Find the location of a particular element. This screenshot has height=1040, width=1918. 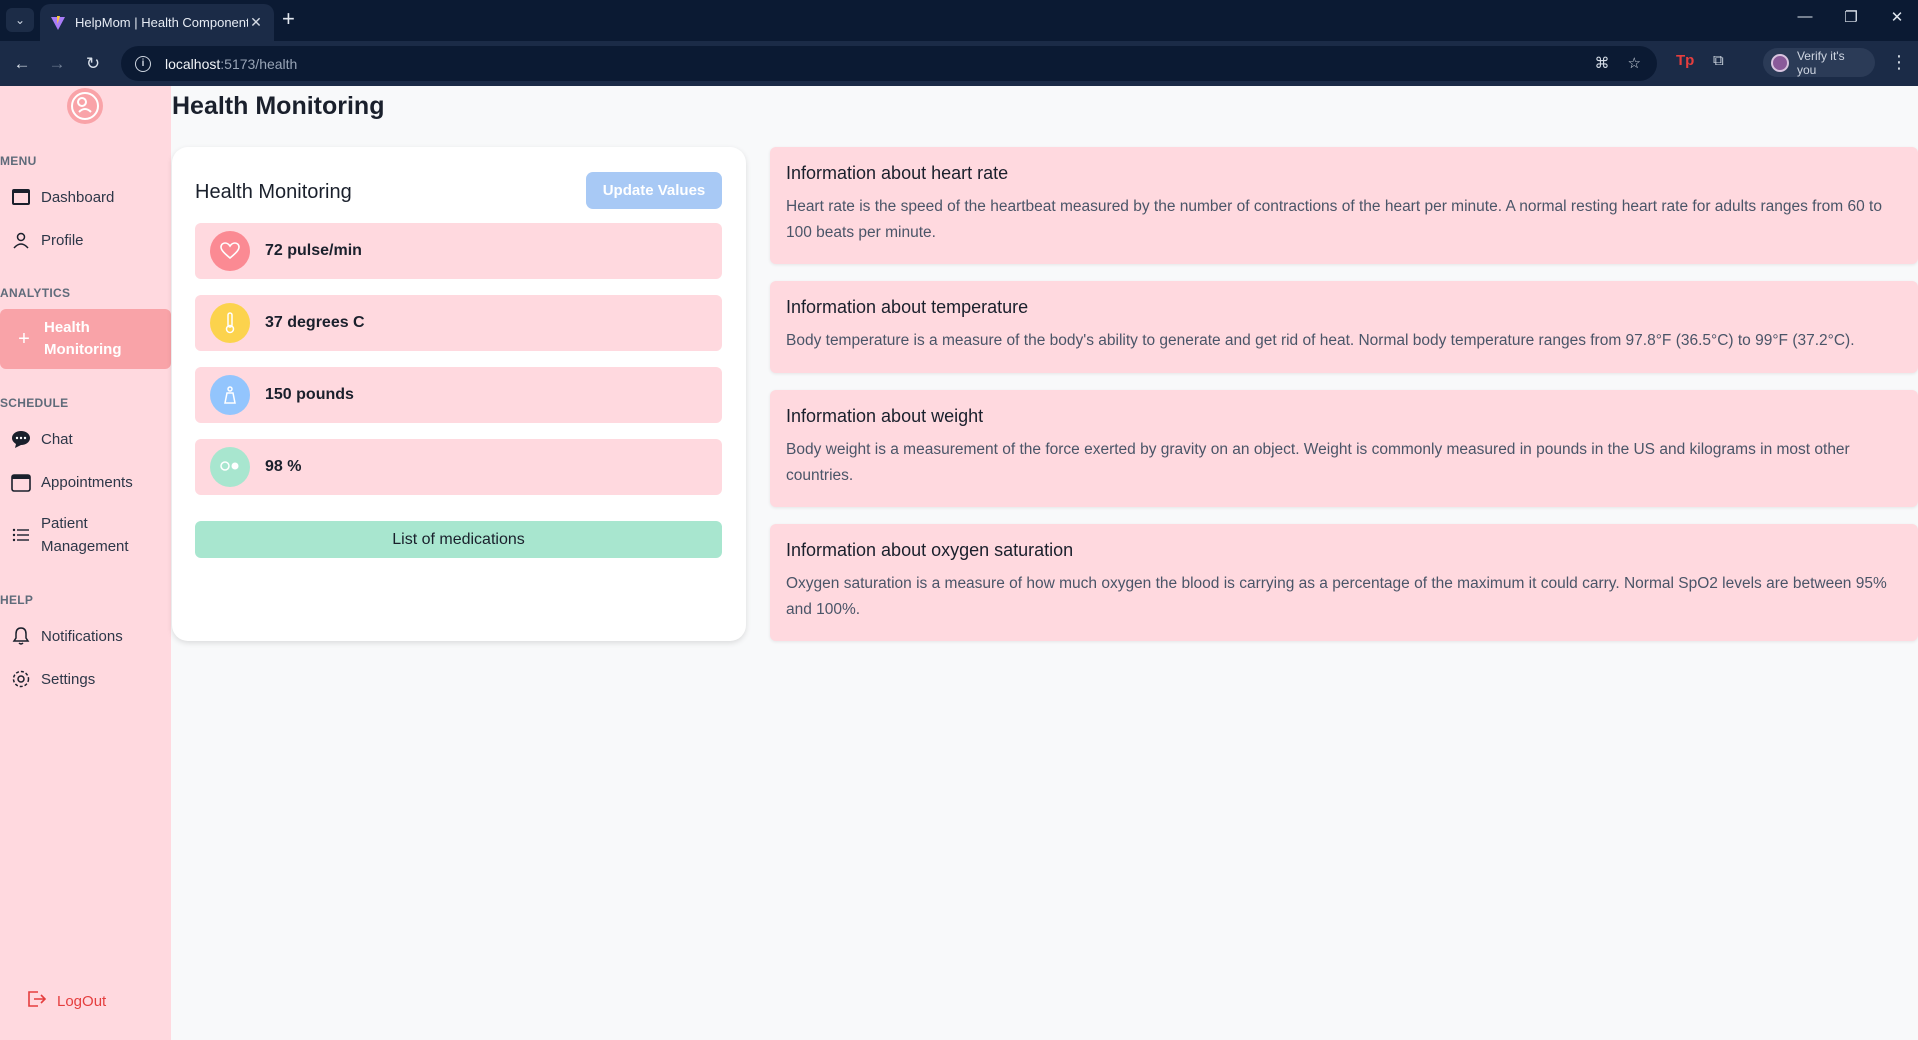

sidebar-item-settings: Settings is located at coordinates (52, 679).